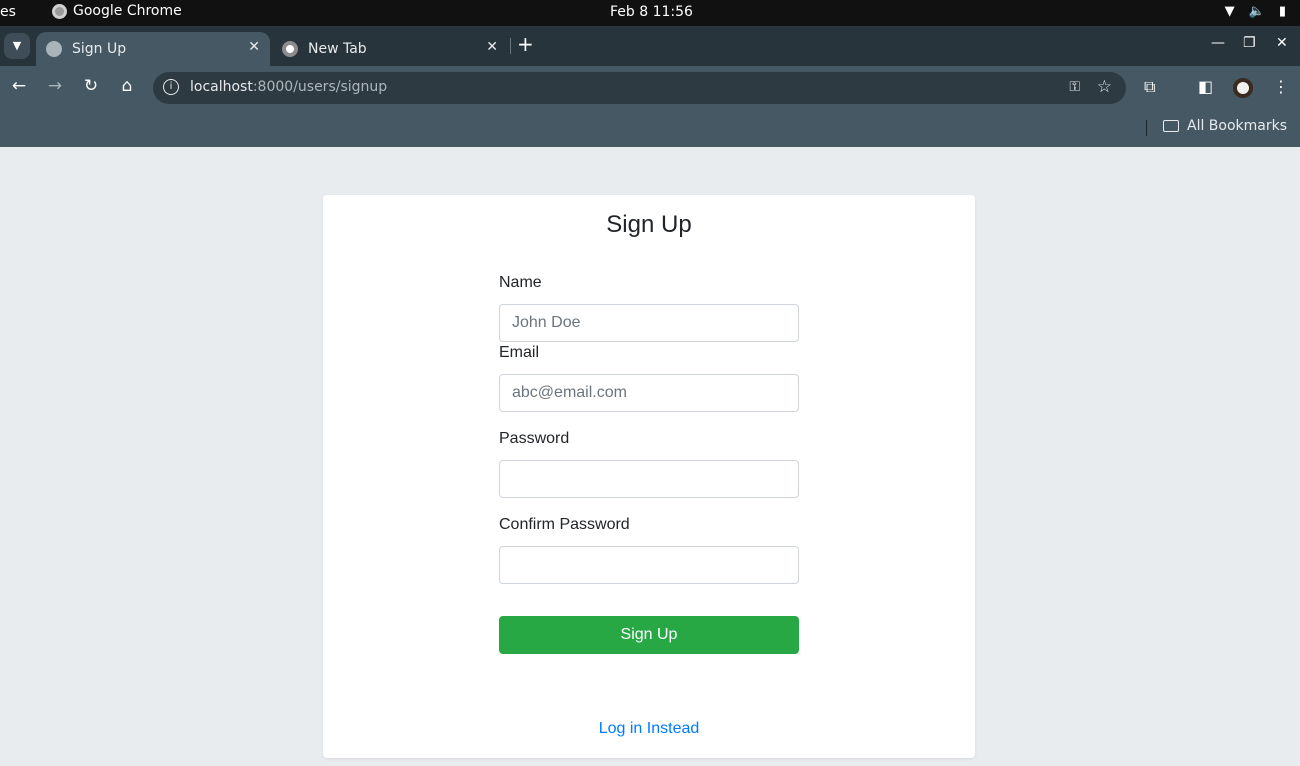 Image resolution: width=1300 pixels, height=766 pixels. Describe the element at coordinates (171, 87) in the screenshot. I see `site-info-icon: i` at that location.